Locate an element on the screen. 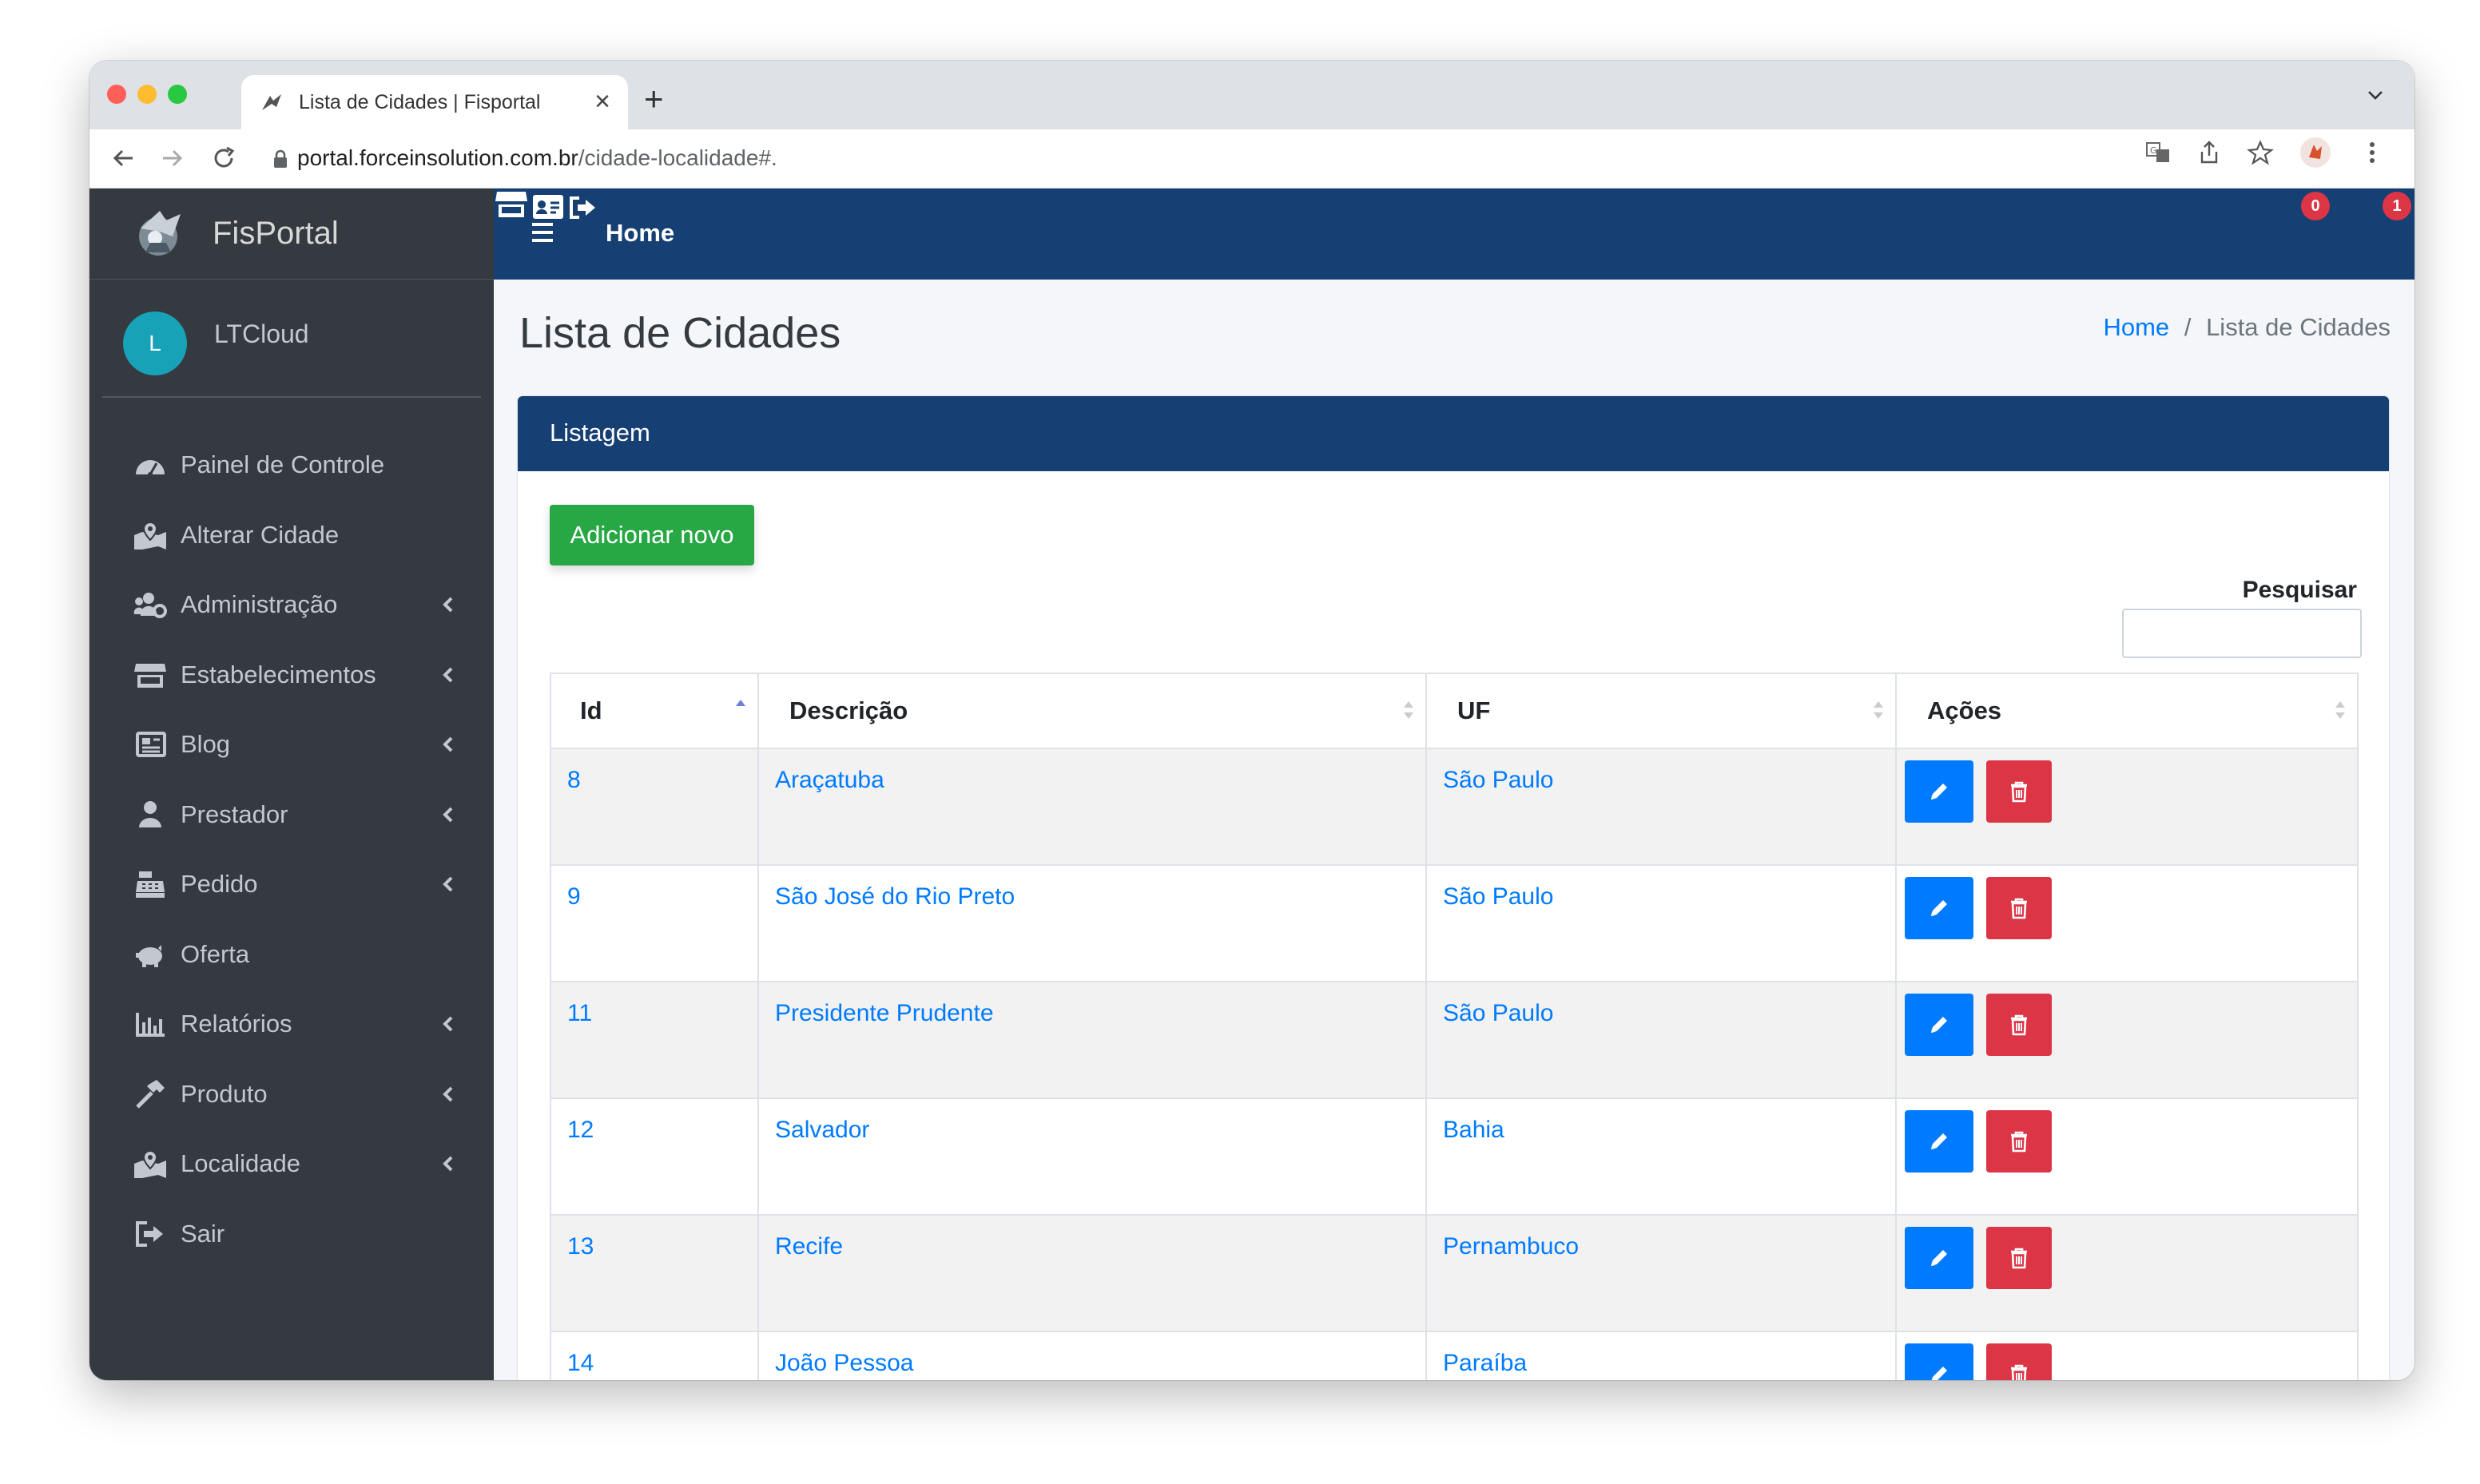  cell-id: 11 is located at coordinates (655, 1040).